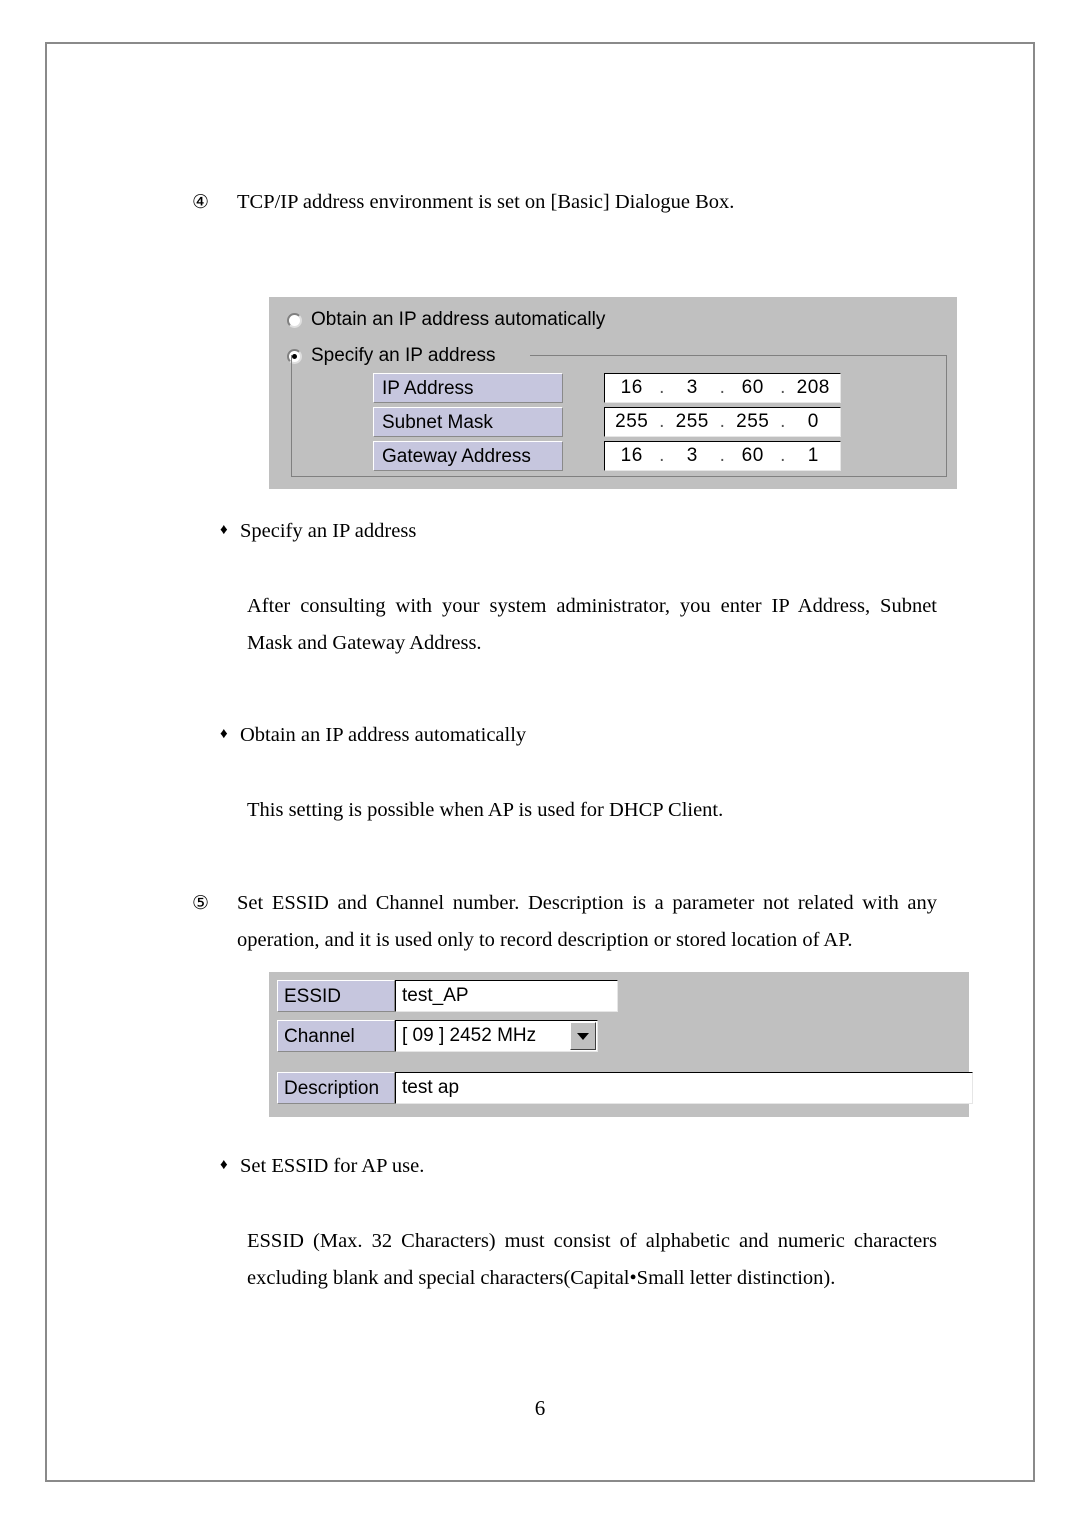 Image resolution: width=1080 pixels, height=1528 pixels. Describe the element at coordinates (813, 421) in the screenshot. I see `subnet-mask-octet-4: 0` at that location.